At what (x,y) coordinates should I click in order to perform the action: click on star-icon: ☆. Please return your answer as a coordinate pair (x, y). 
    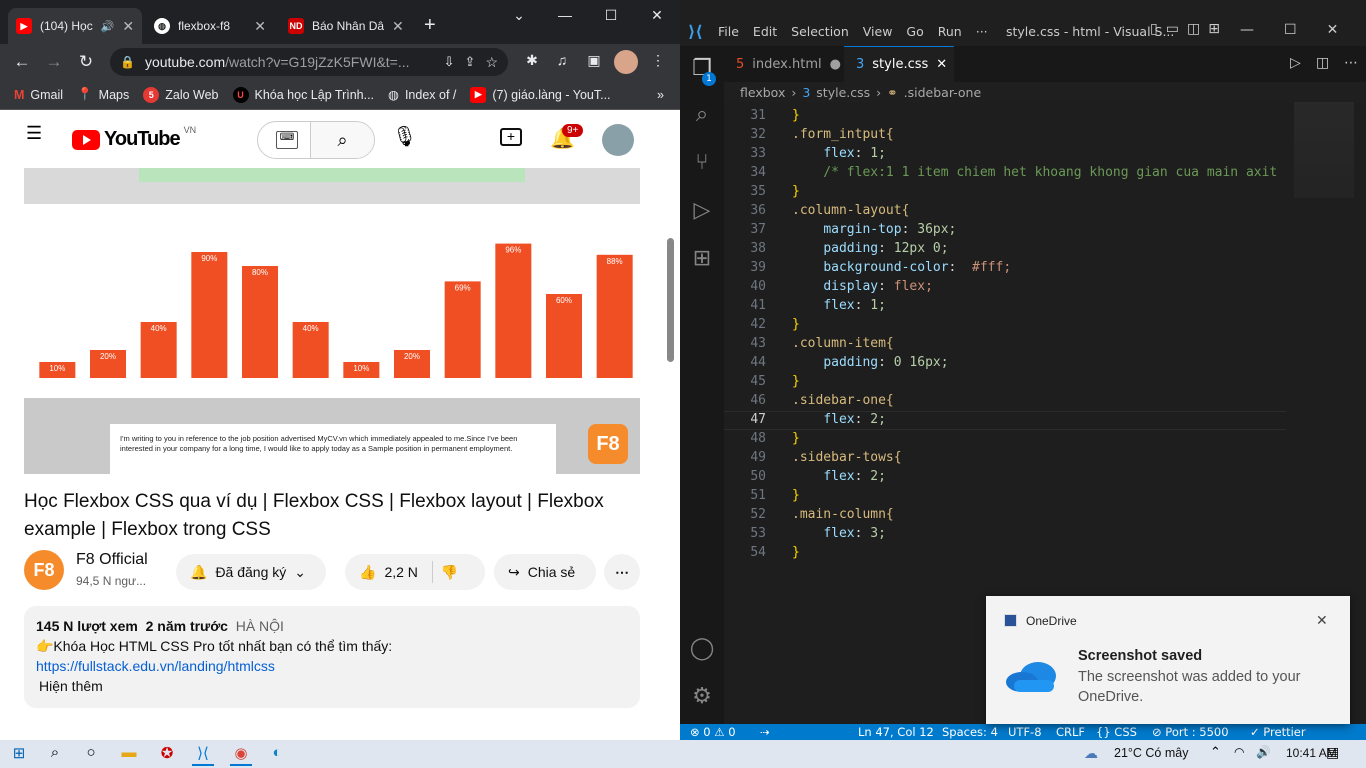
    Looking at the image, I should click on (491, 62).